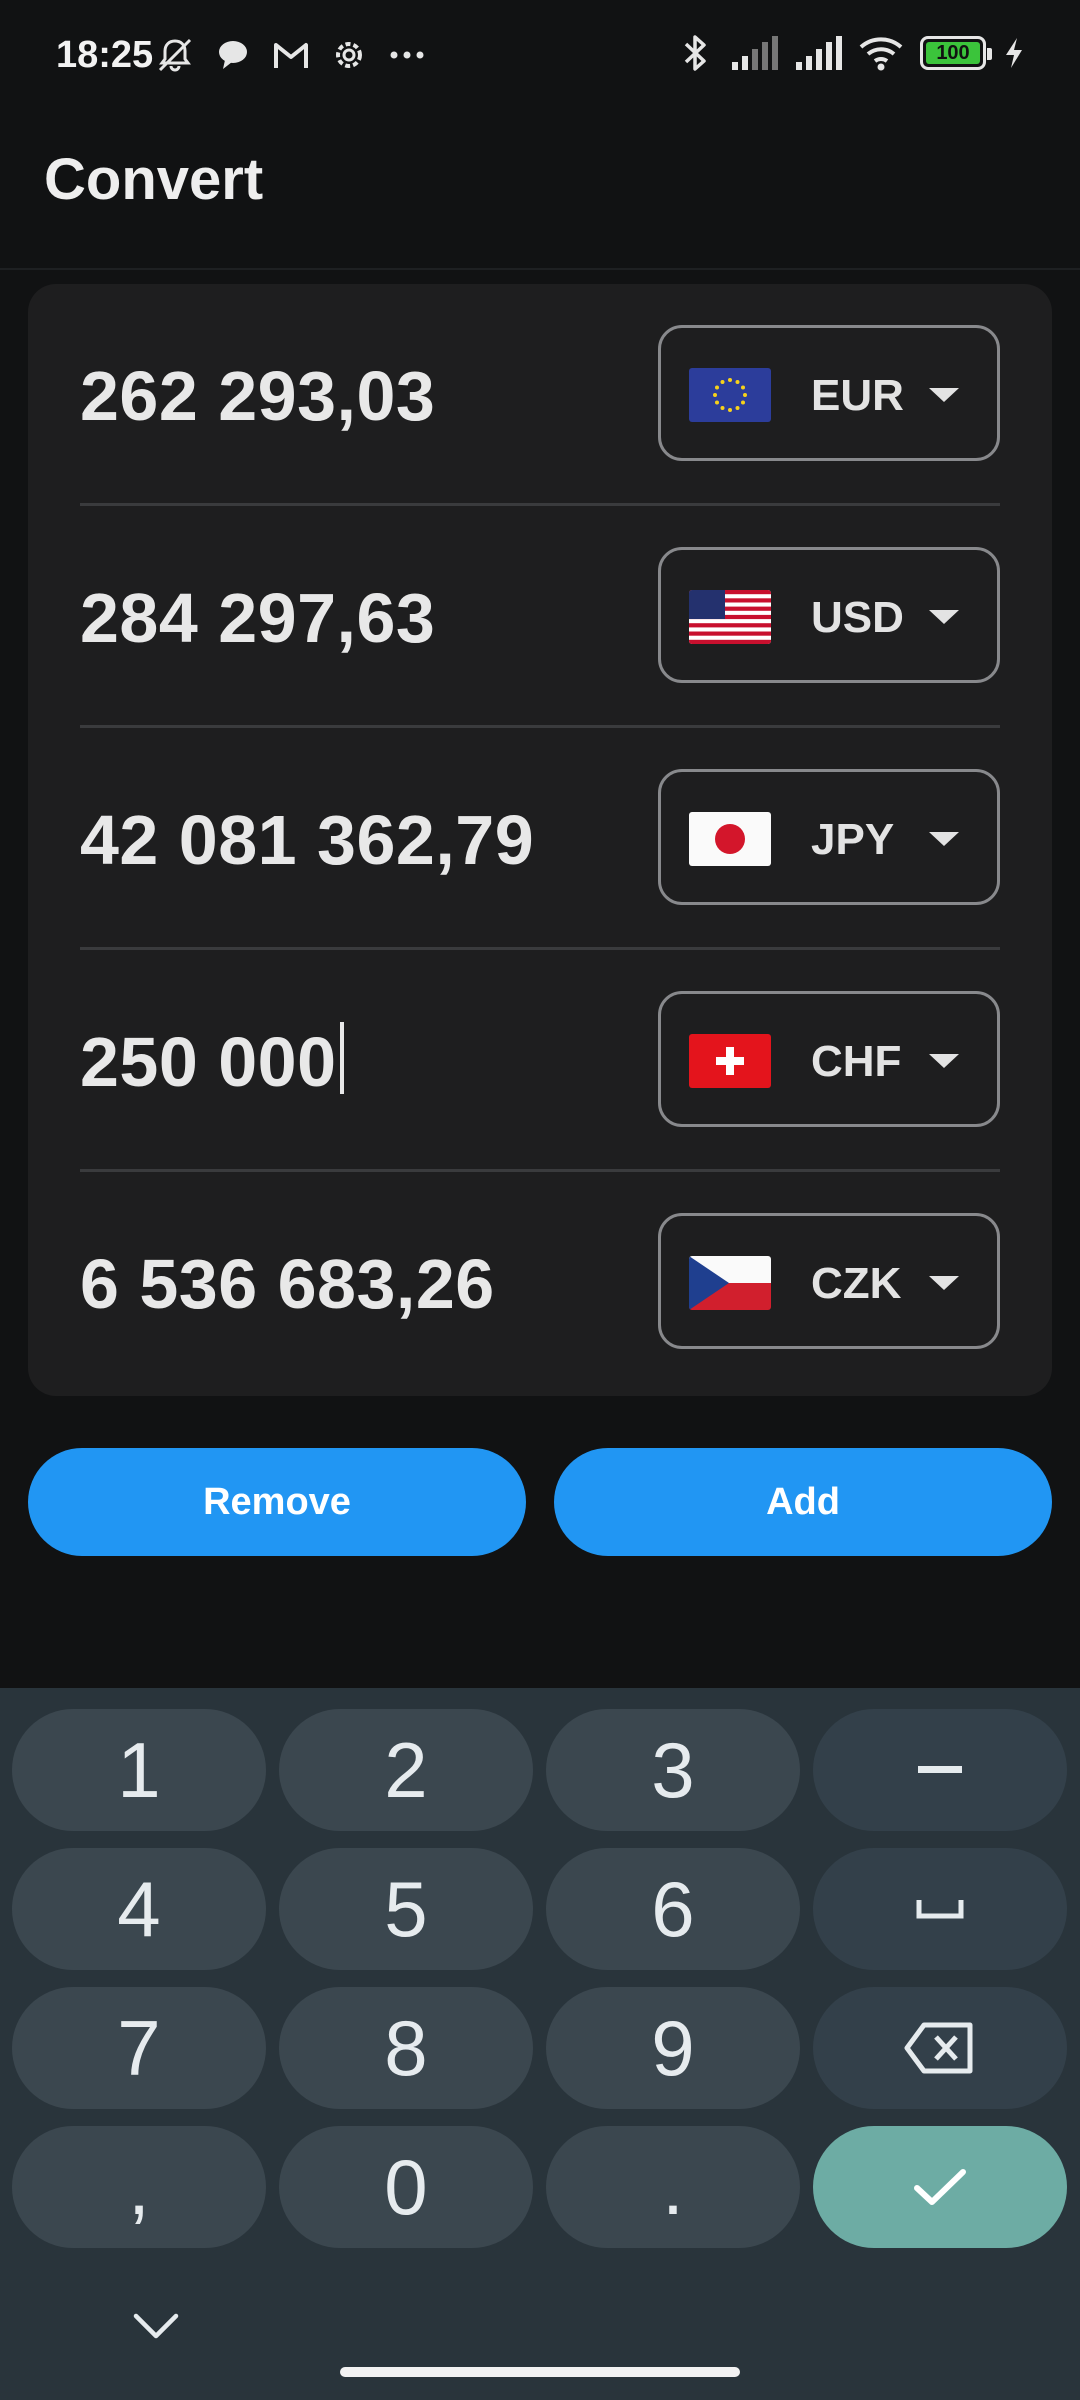  I want to click on remove-button: Remove, so click(277, 1502).